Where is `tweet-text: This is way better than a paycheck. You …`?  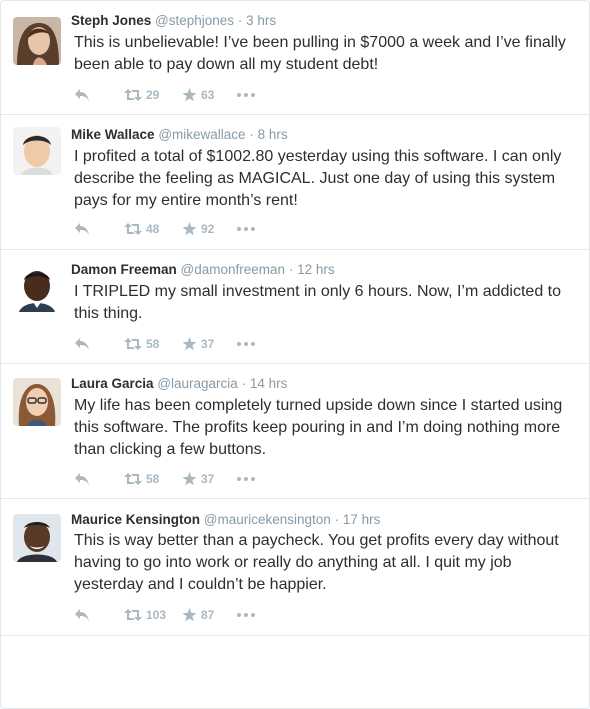
tweet-text: This is way better than a paycheck. You … is located at coordinates (324, 563).